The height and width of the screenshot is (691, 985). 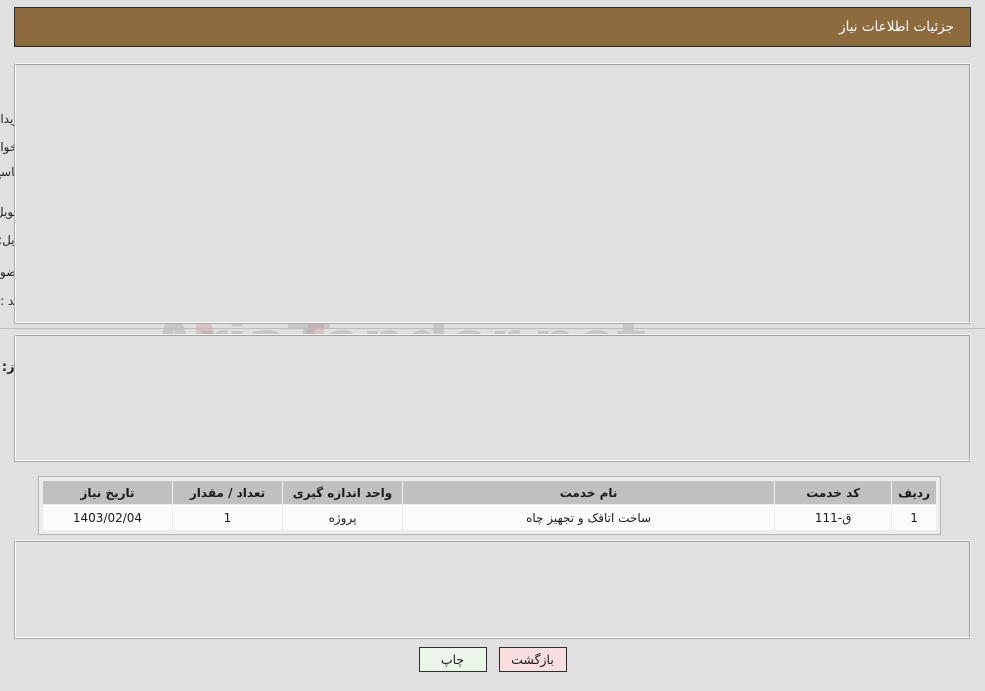 I want to click on page-title-bar: جزئیات اطلاعات نیاز, so click(x=492, y=27).